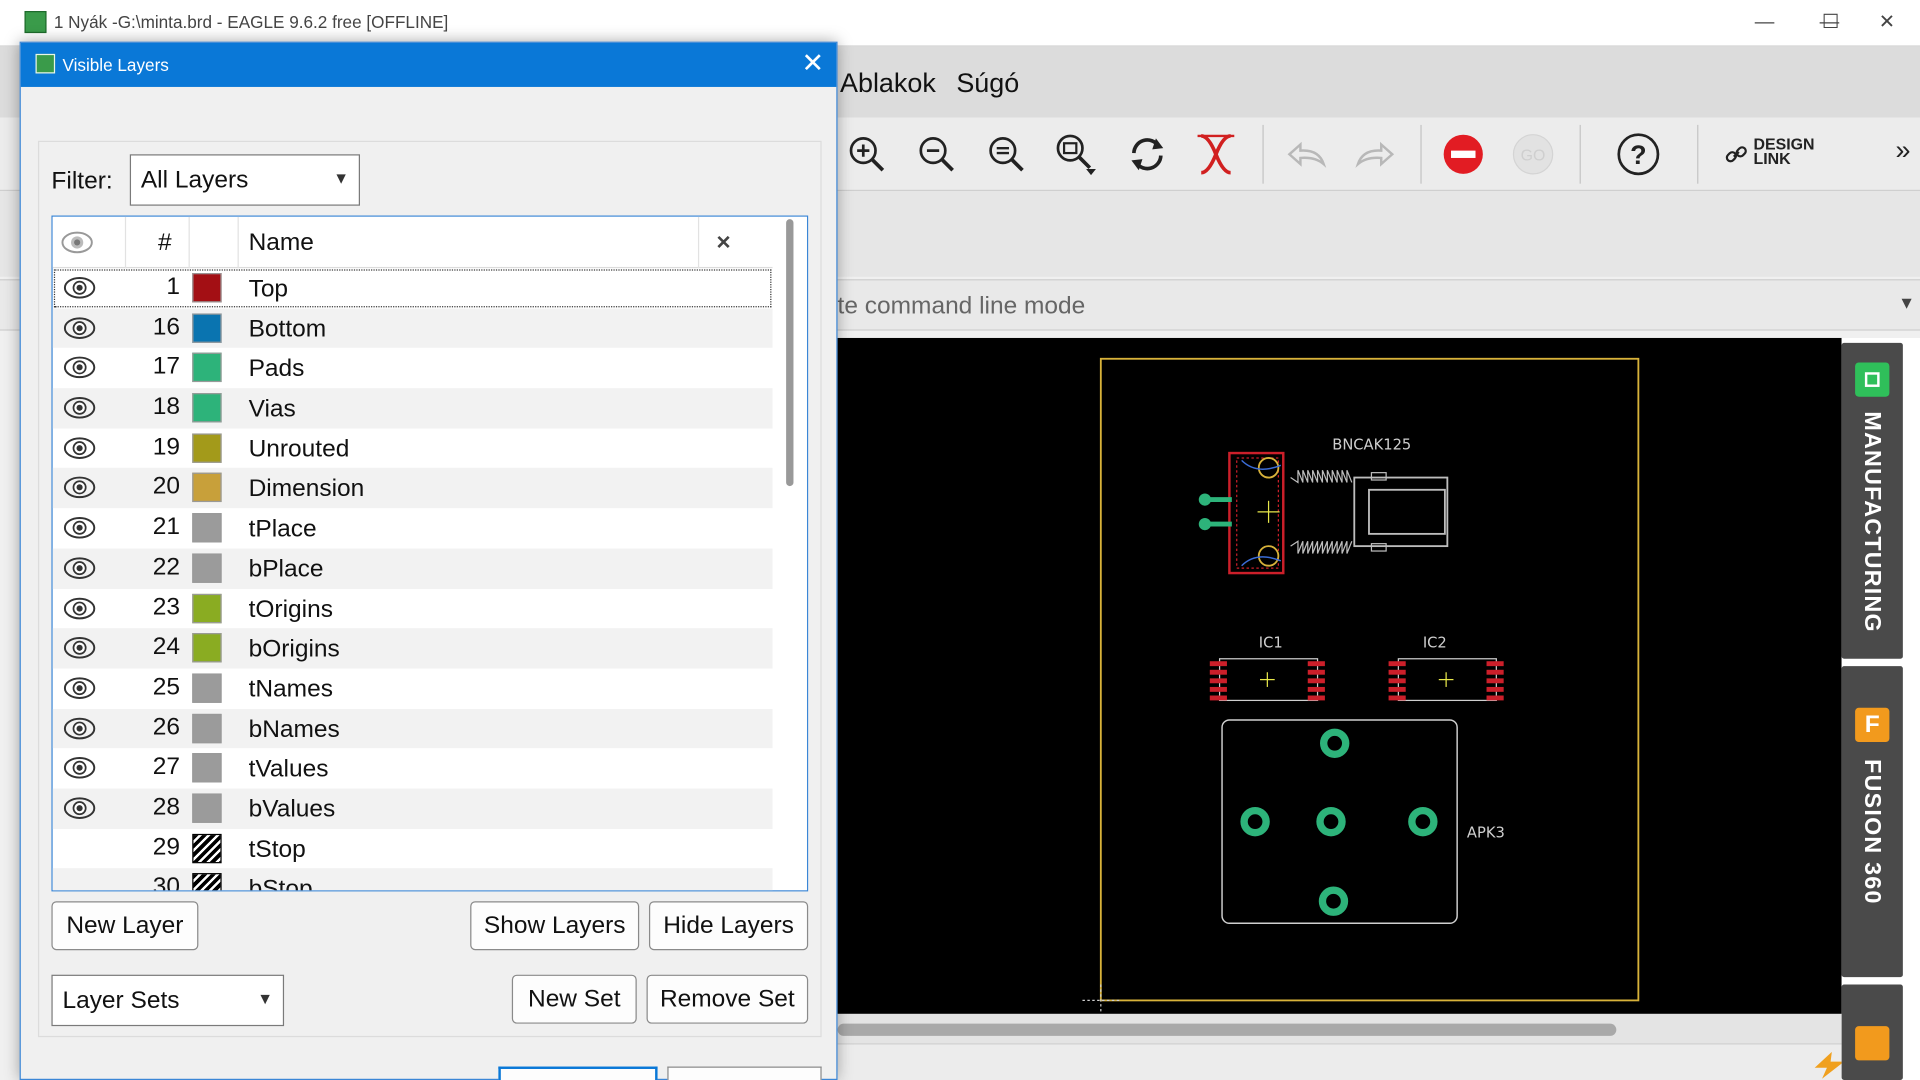 The width and height of the screenshot is (1920, 1080). I want to click on layer-sets-dropdown: Layer Sets ▼, so click(168, 1000).